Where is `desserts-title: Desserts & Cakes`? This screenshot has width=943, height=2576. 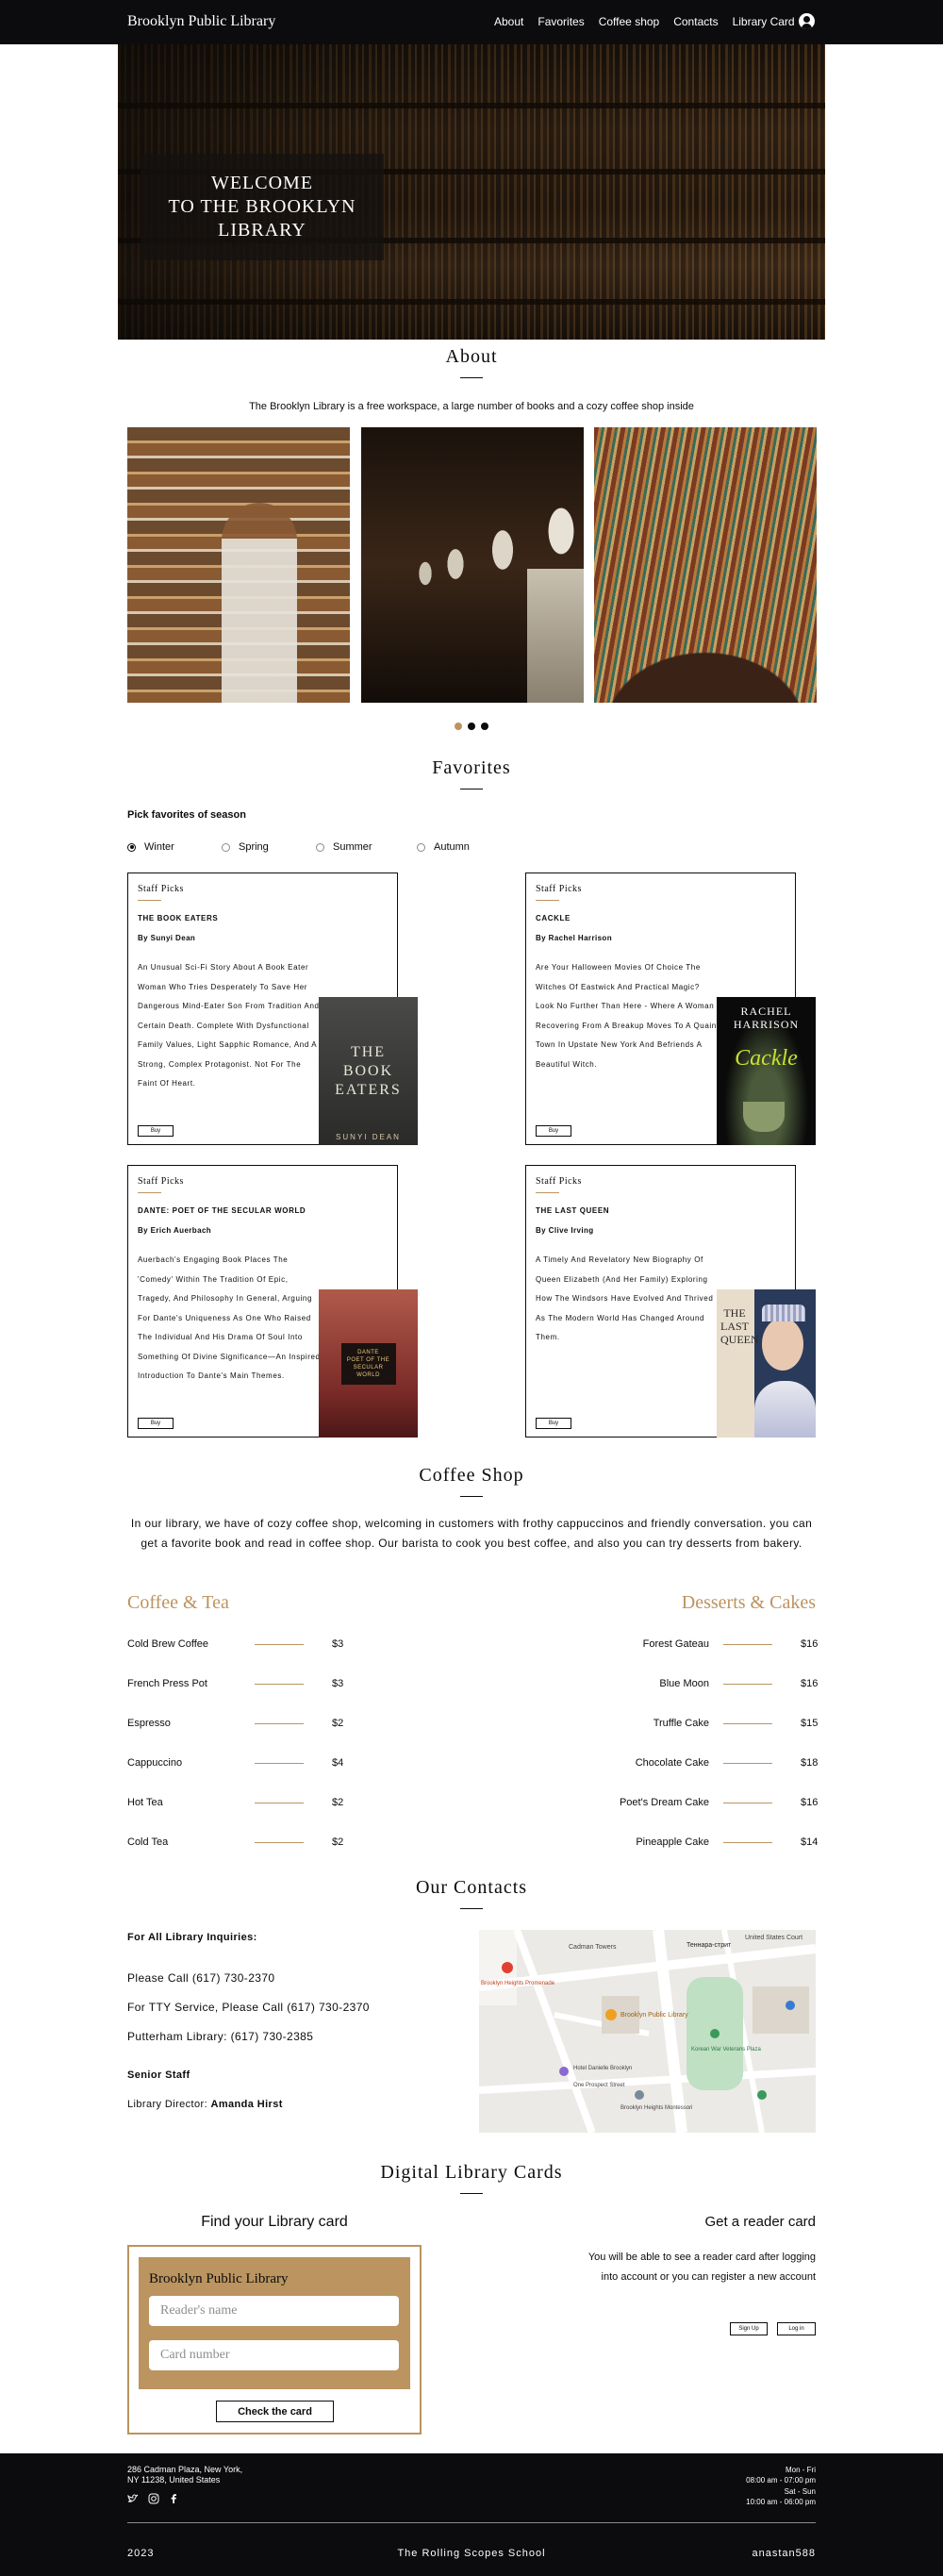
desserts-title: Desserts & Cakes is located at coordinates (748, 1602).